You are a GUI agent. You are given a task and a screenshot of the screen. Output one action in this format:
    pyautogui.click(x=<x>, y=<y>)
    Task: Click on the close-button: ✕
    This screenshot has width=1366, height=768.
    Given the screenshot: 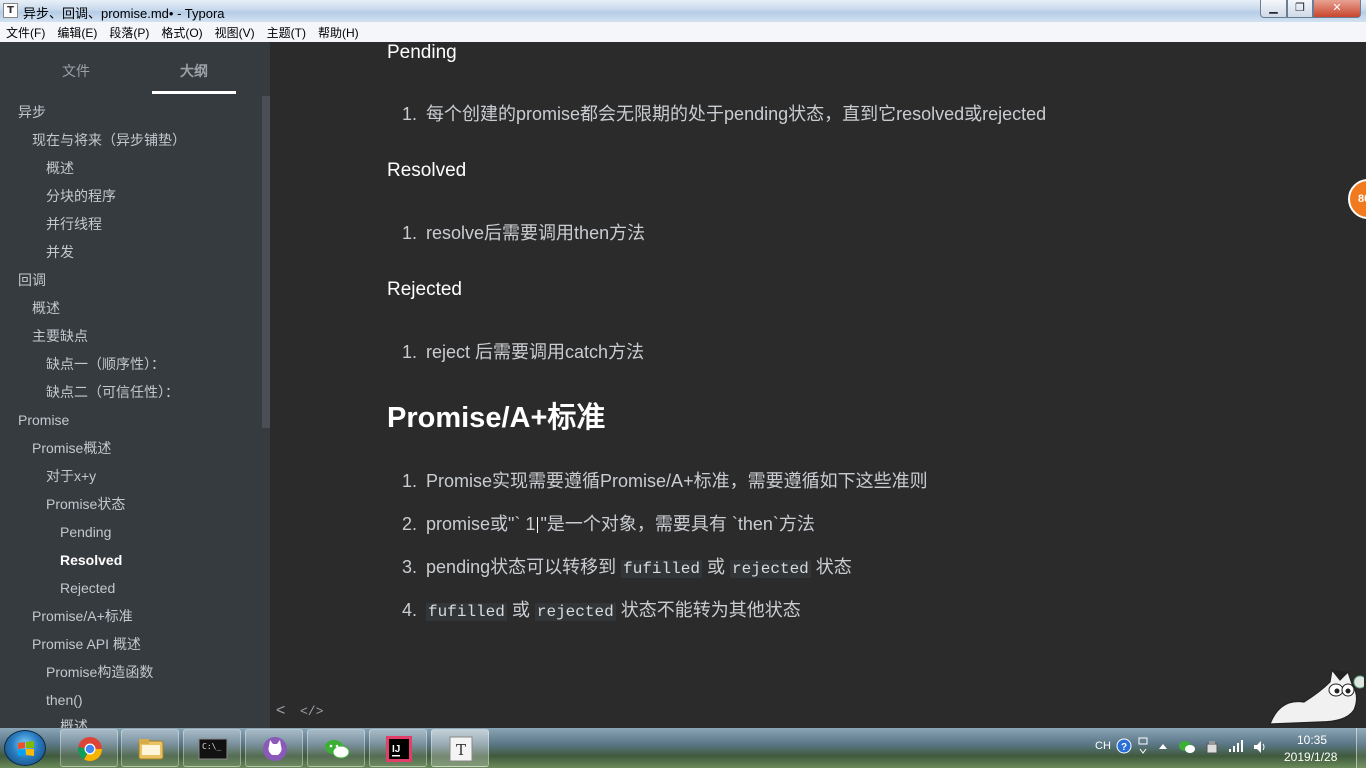 What is the action you would take?
    pyautogui.click(x=1337, y=9)
    